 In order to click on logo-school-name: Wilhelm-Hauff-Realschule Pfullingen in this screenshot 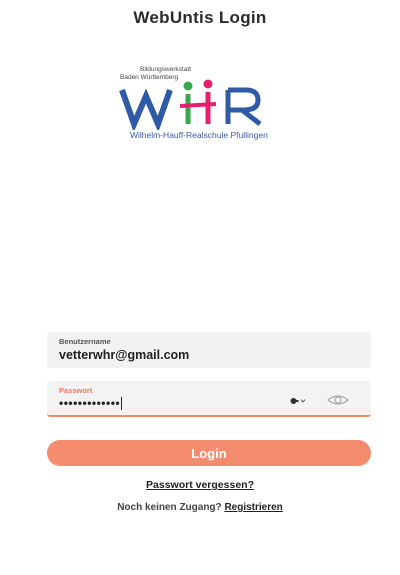, I will do `click(199, 135)`.